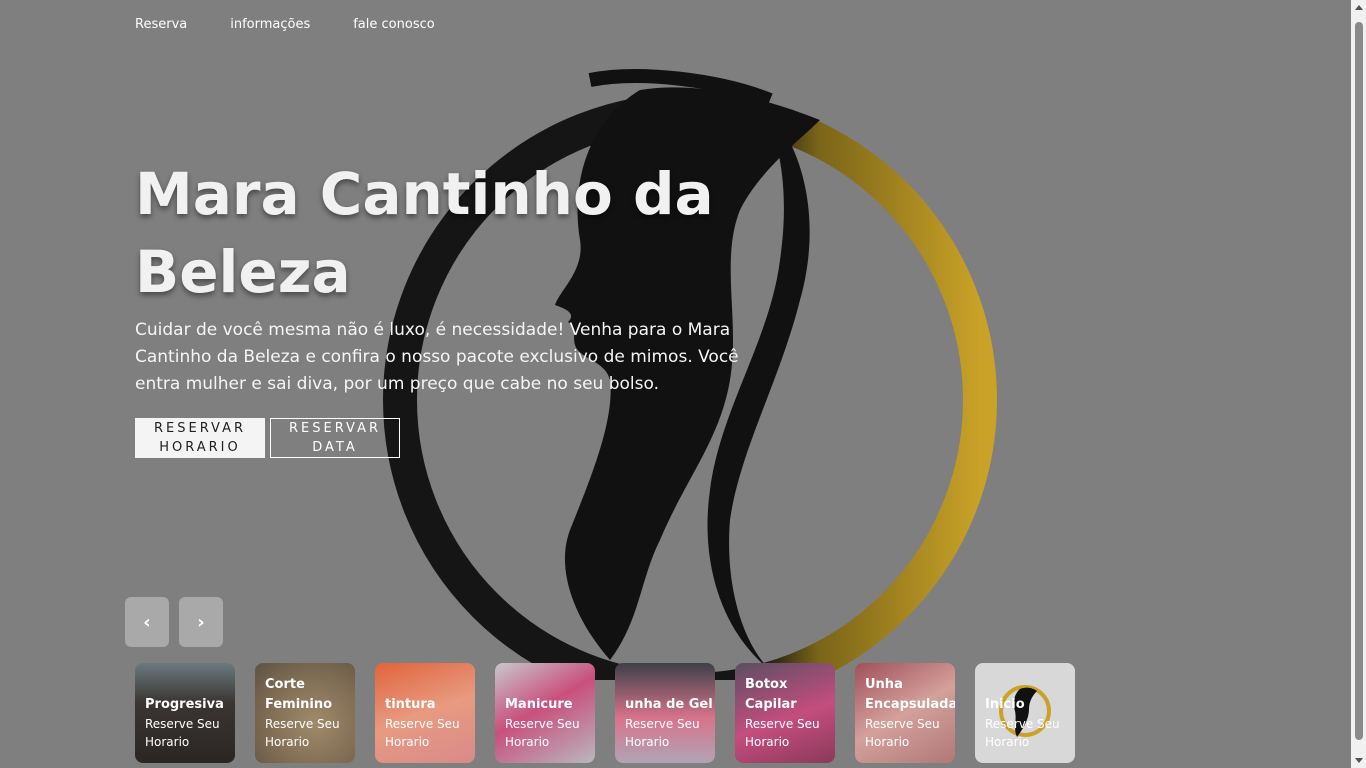 This screenshot has width=1366, height=768. What do you see at coordinates (545, 713) in the screenshot?
I see `thumbnail-manicure: Manicure Reserve Seu Horario` at bounding box center [545, 713].